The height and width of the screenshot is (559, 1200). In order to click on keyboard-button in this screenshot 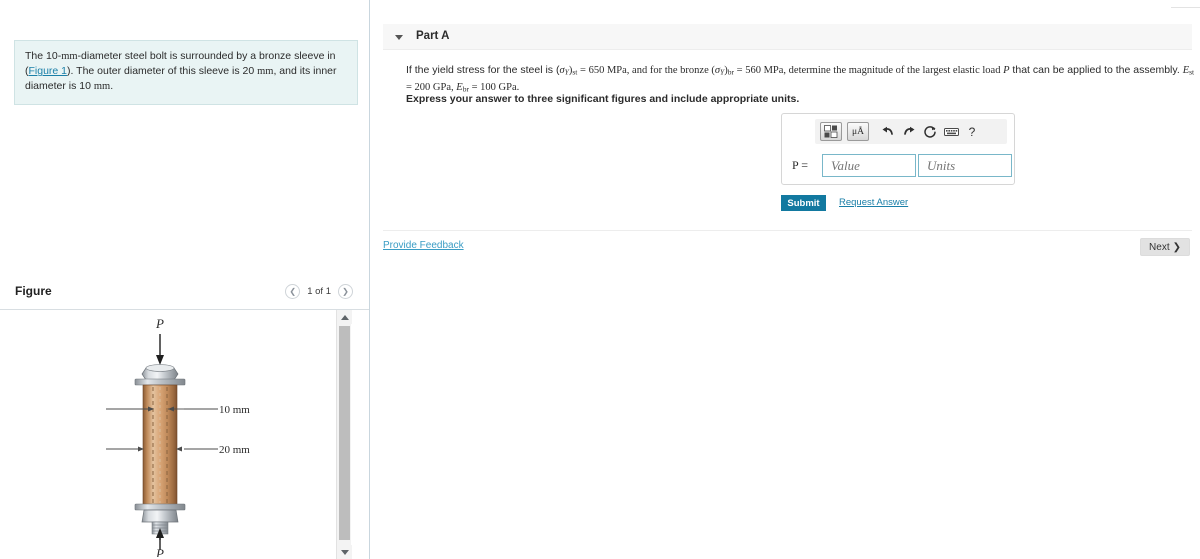, I will do `click(951, 132)`.